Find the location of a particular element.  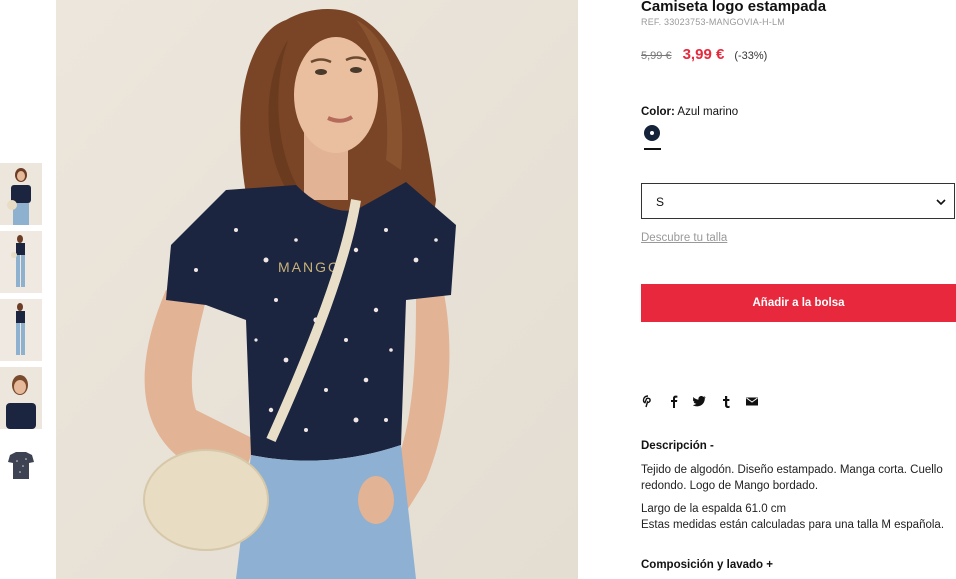

size-select: S is located at coordinates (798, 201).